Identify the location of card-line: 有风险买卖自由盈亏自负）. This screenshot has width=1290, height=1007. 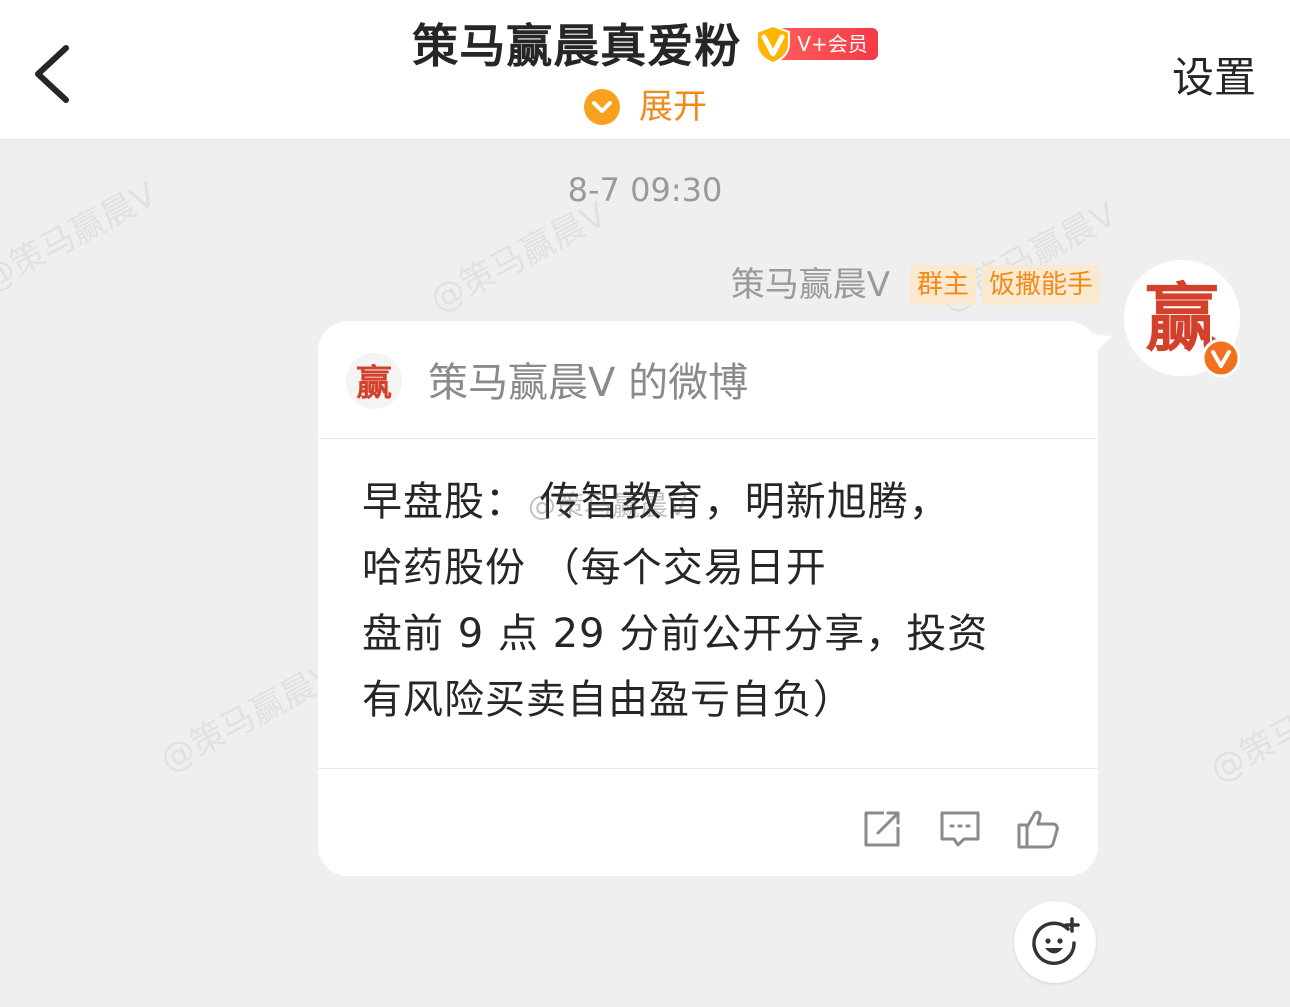
(608, 700).